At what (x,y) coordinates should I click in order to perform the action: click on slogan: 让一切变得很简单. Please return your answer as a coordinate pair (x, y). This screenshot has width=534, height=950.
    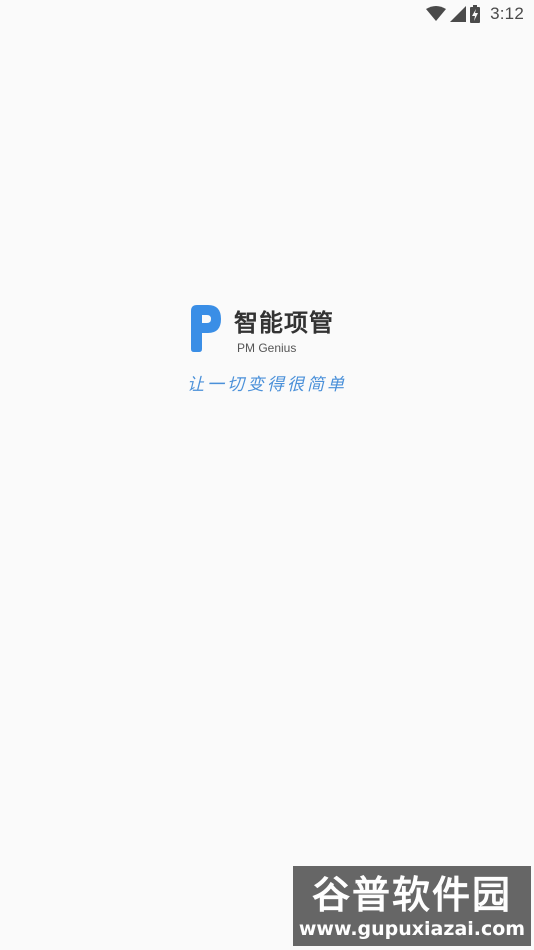
    Looking at the image, I should click on (267, 385).